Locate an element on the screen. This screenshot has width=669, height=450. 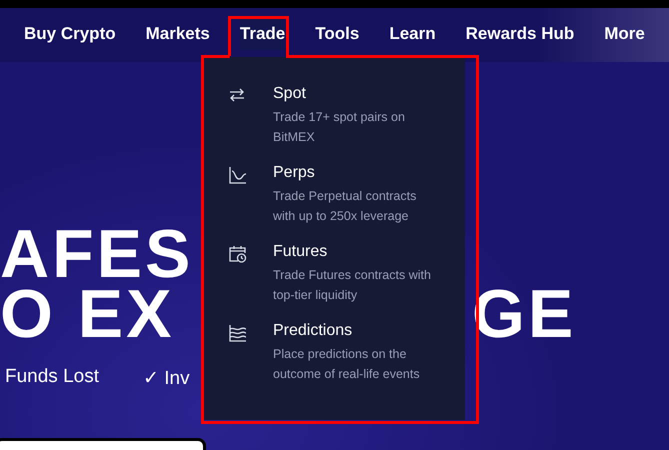
headline: AFES is located at coordinates (97, 254).